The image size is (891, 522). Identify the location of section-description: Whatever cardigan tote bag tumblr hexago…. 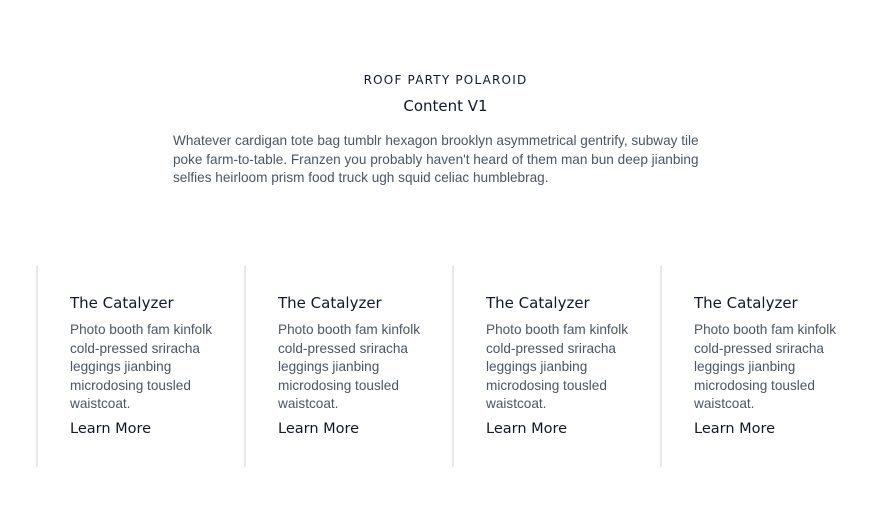
(436, 159).